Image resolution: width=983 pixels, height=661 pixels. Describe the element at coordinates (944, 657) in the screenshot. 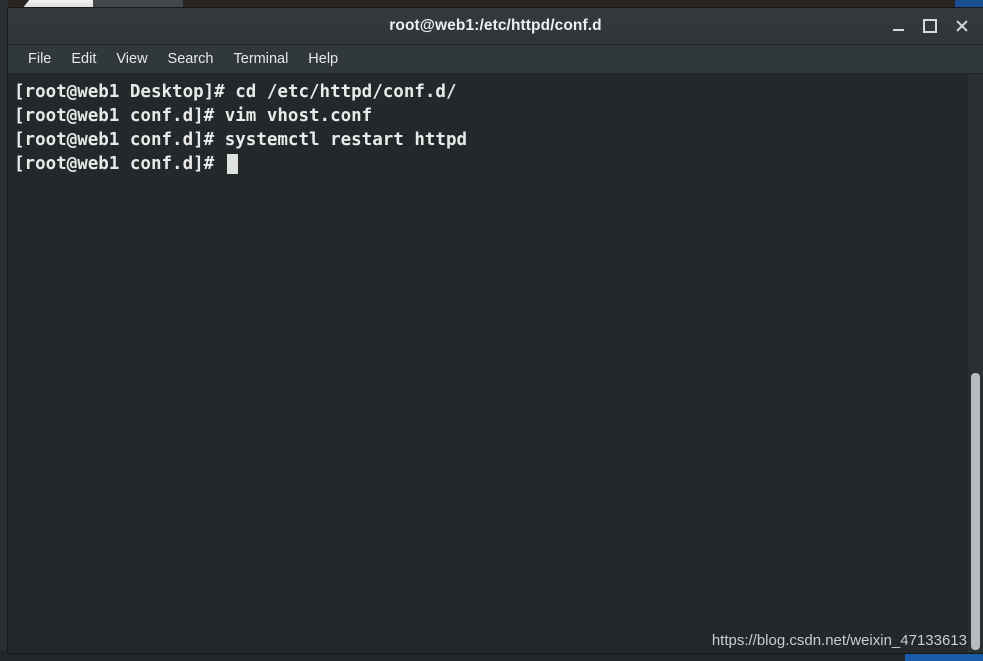

I see `background-accent-bottom-right` at that location.